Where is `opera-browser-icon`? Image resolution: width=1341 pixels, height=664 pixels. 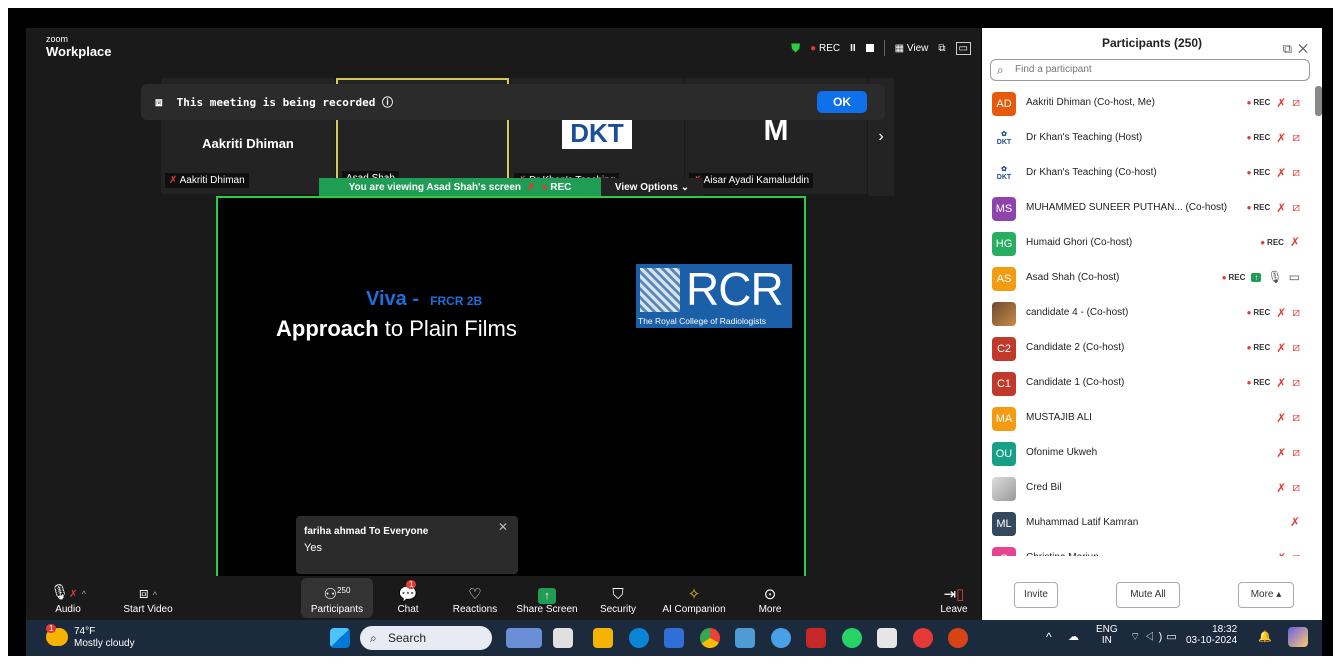
opera-browser-icon is located at coordinates (923, 638).